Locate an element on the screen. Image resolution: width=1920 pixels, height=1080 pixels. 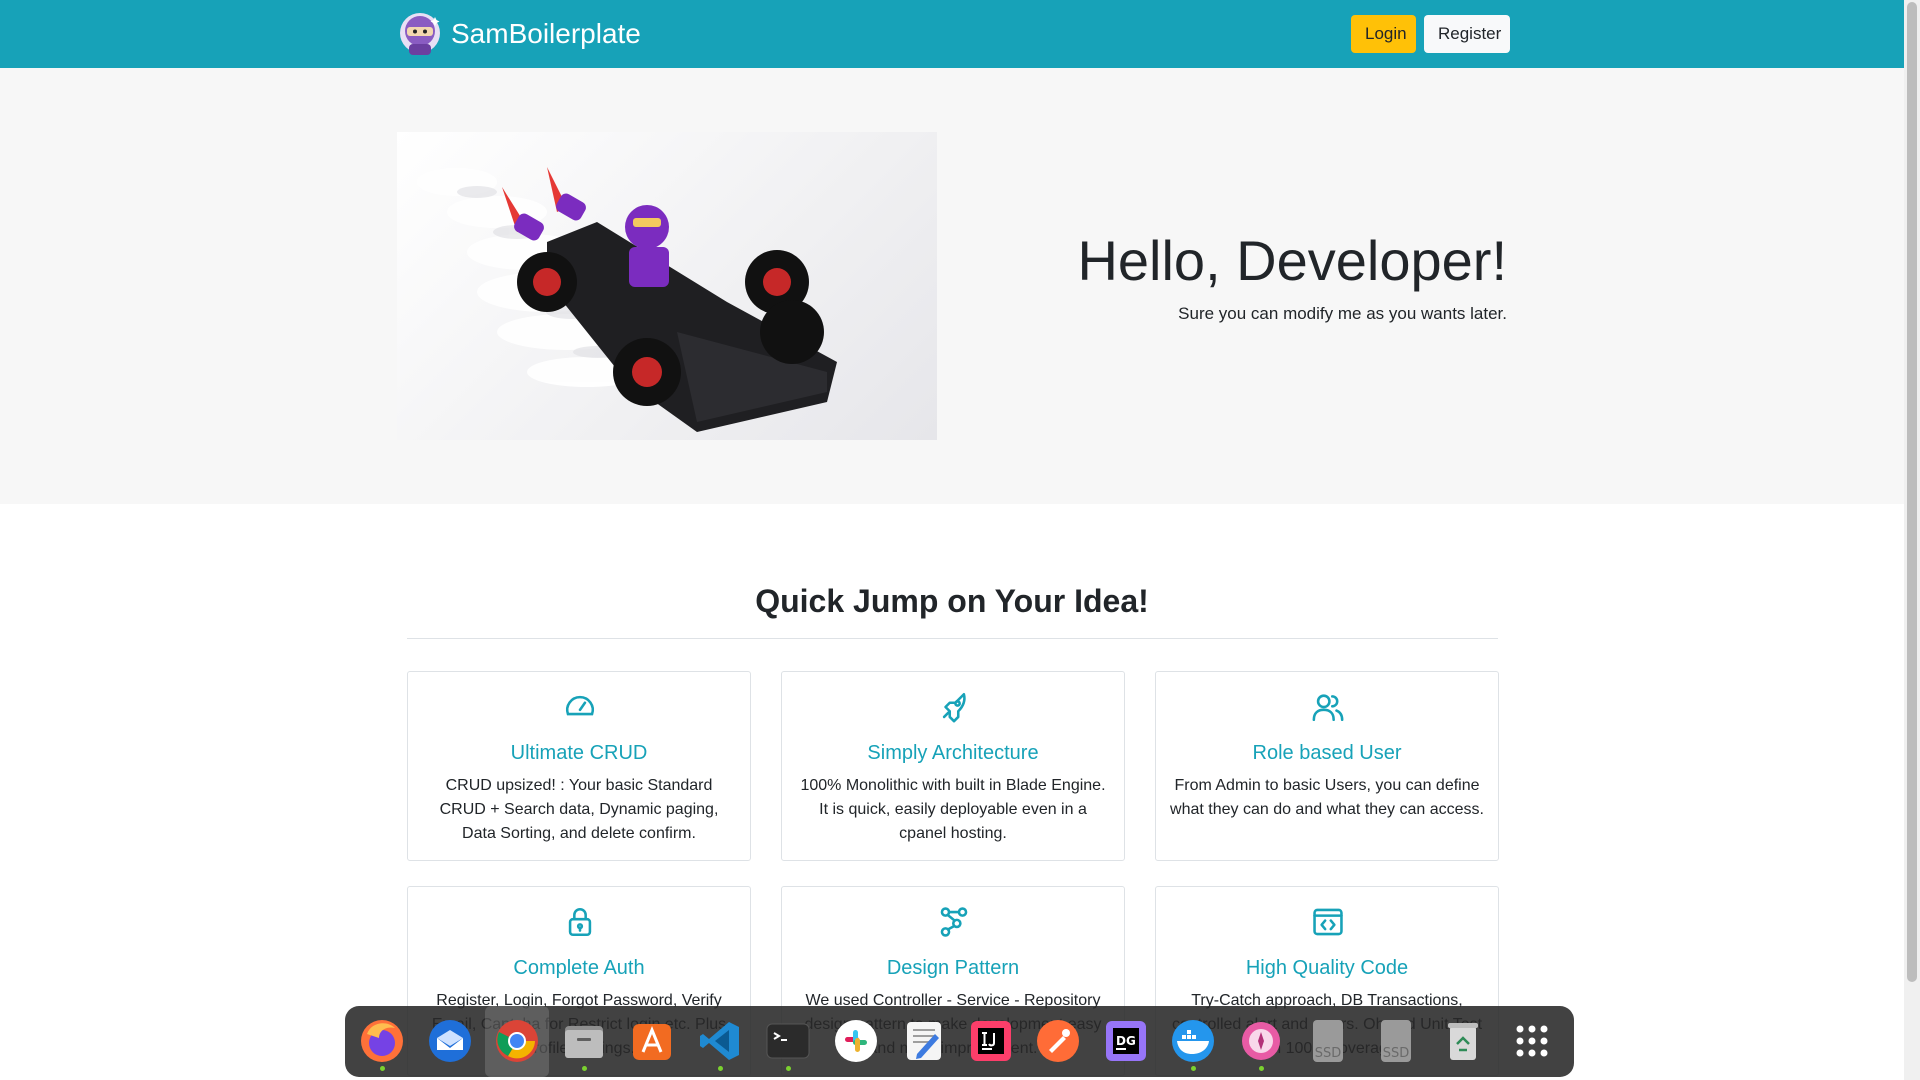
hero-title: Hello, Developer! is located at coordinates (1292, 260).